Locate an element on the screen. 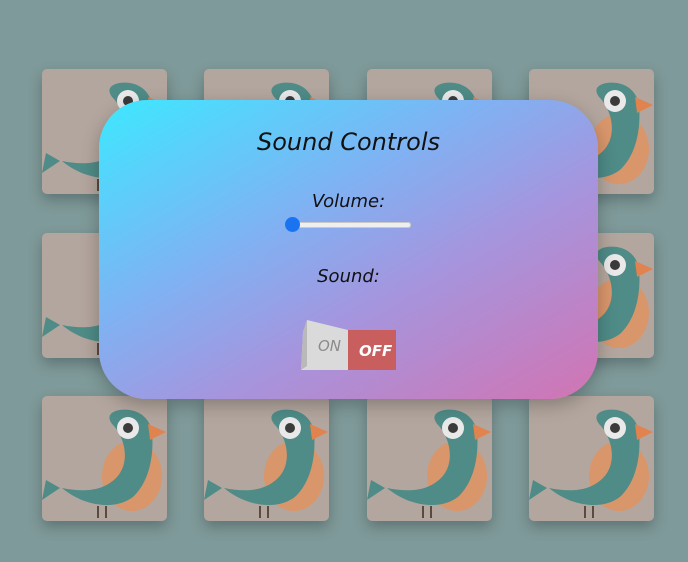 This screenshot has width=688, height=562. toggle-on-label: ON is located at coordinates (329, 346).